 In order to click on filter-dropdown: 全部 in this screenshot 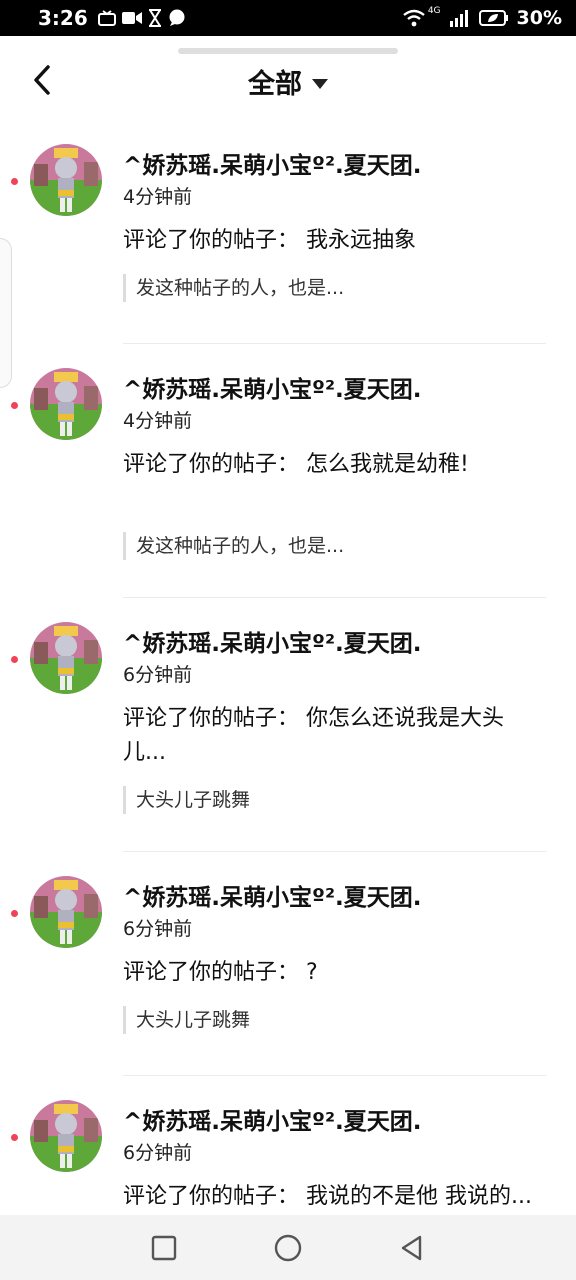, I will do `click(288, 81)`.